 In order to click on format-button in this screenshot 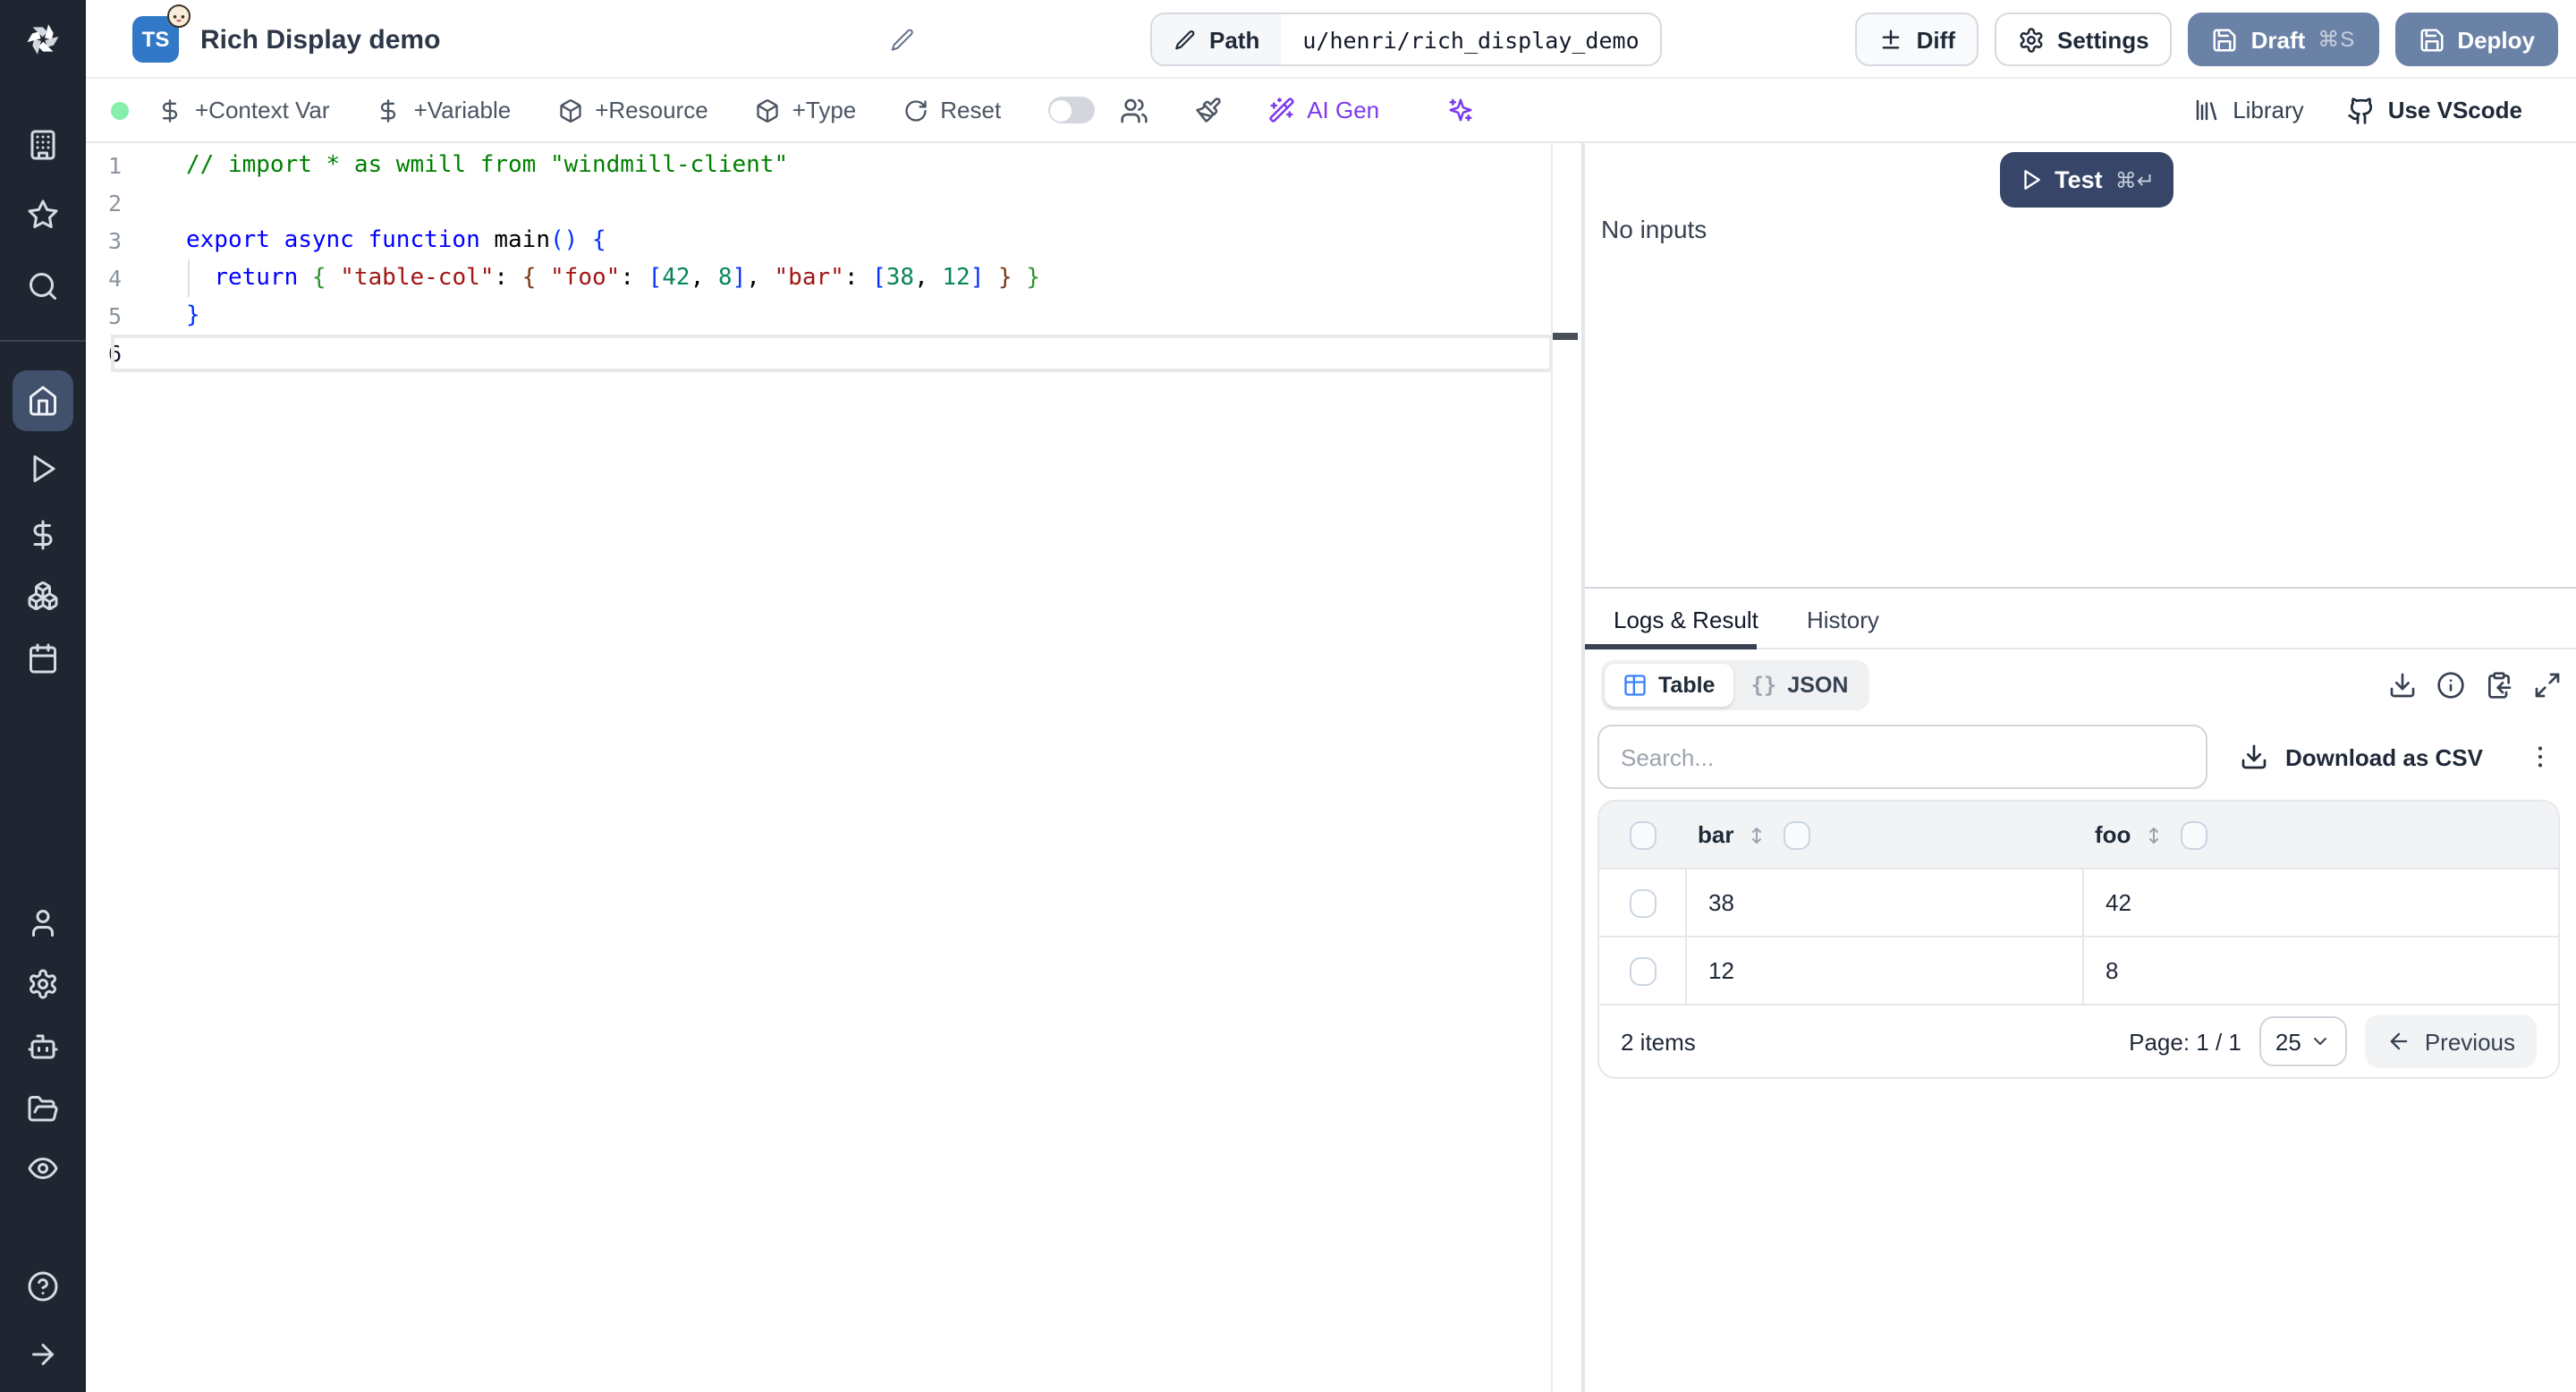, I will do `click(1207, 110)`.